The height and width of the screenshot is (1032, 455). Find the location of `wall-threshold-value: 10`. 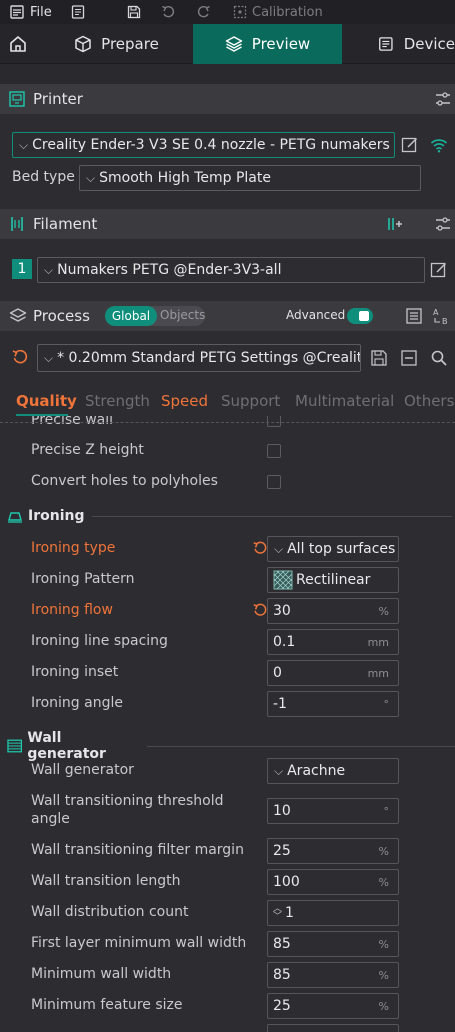

wall-threshold-value: 10 is located at coordinates (282, 811).